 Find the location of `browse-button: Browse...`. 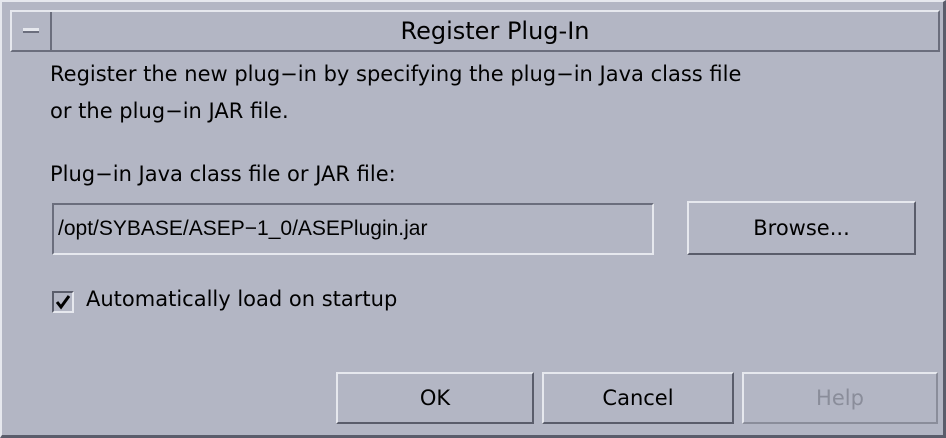

browse-button: Browse... is located at coordinates (801, 228).